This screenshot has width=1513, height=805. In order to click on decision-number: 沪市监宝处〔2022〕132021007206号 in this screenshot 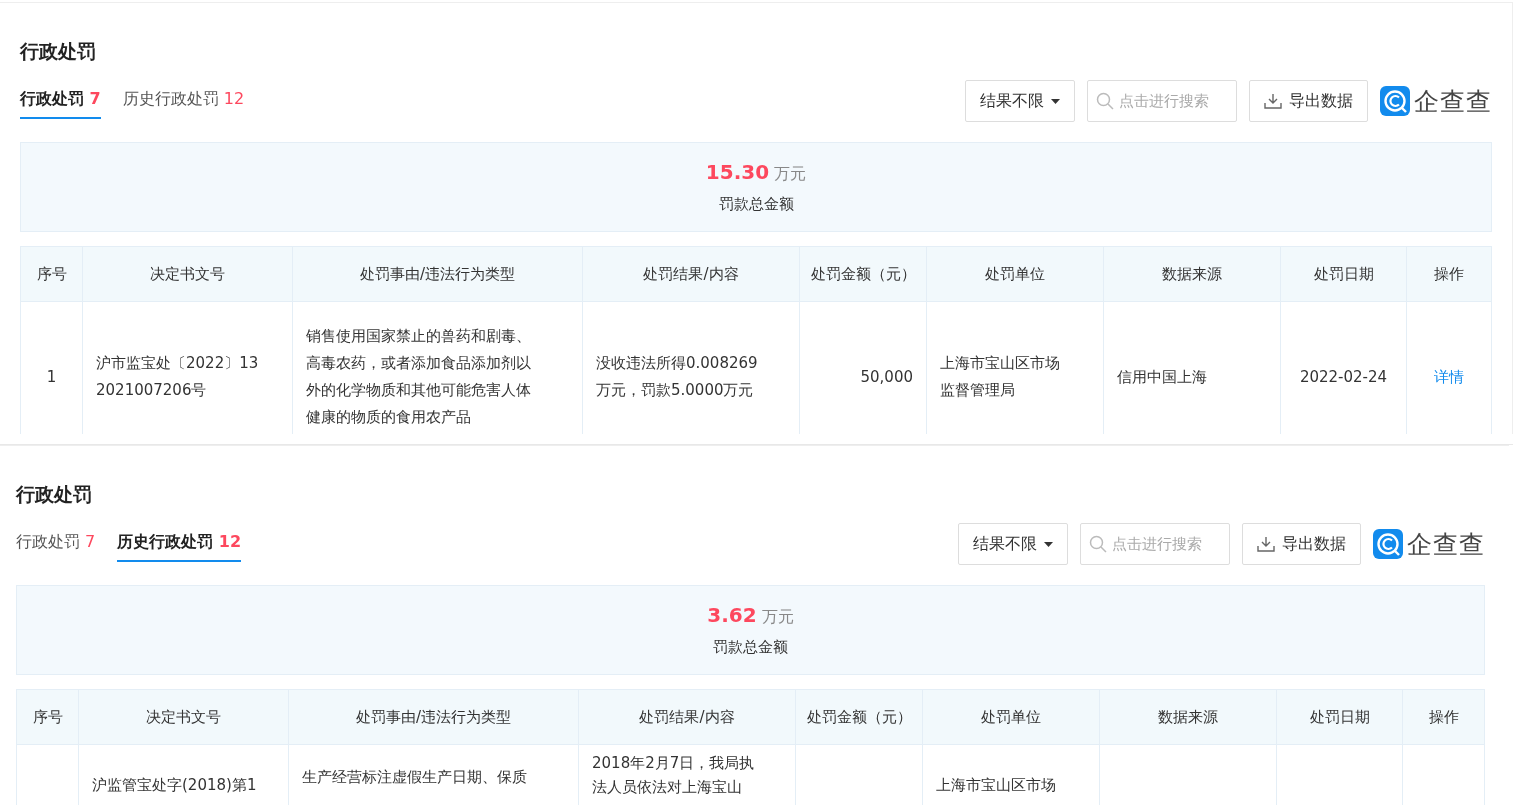, I will do `click(178, 377)`.